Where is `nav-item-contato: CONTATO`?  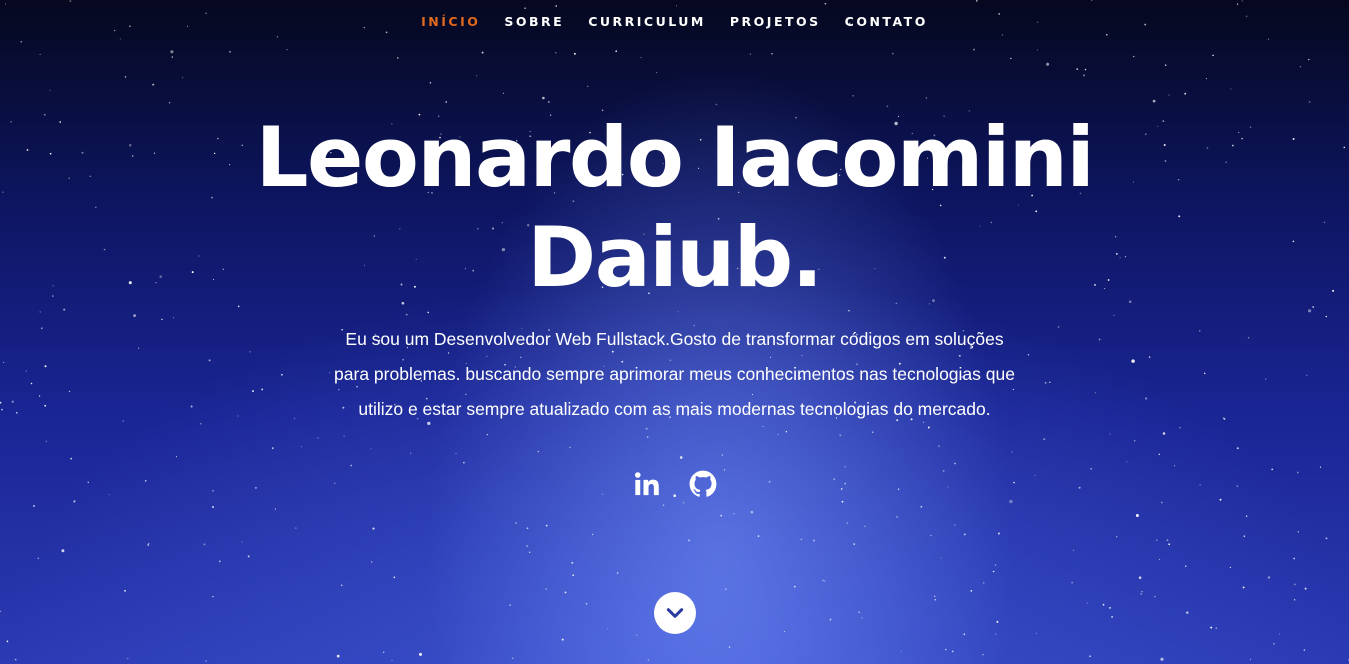
nav-item-contato: CONTATO is located at coordinates (886, 22).